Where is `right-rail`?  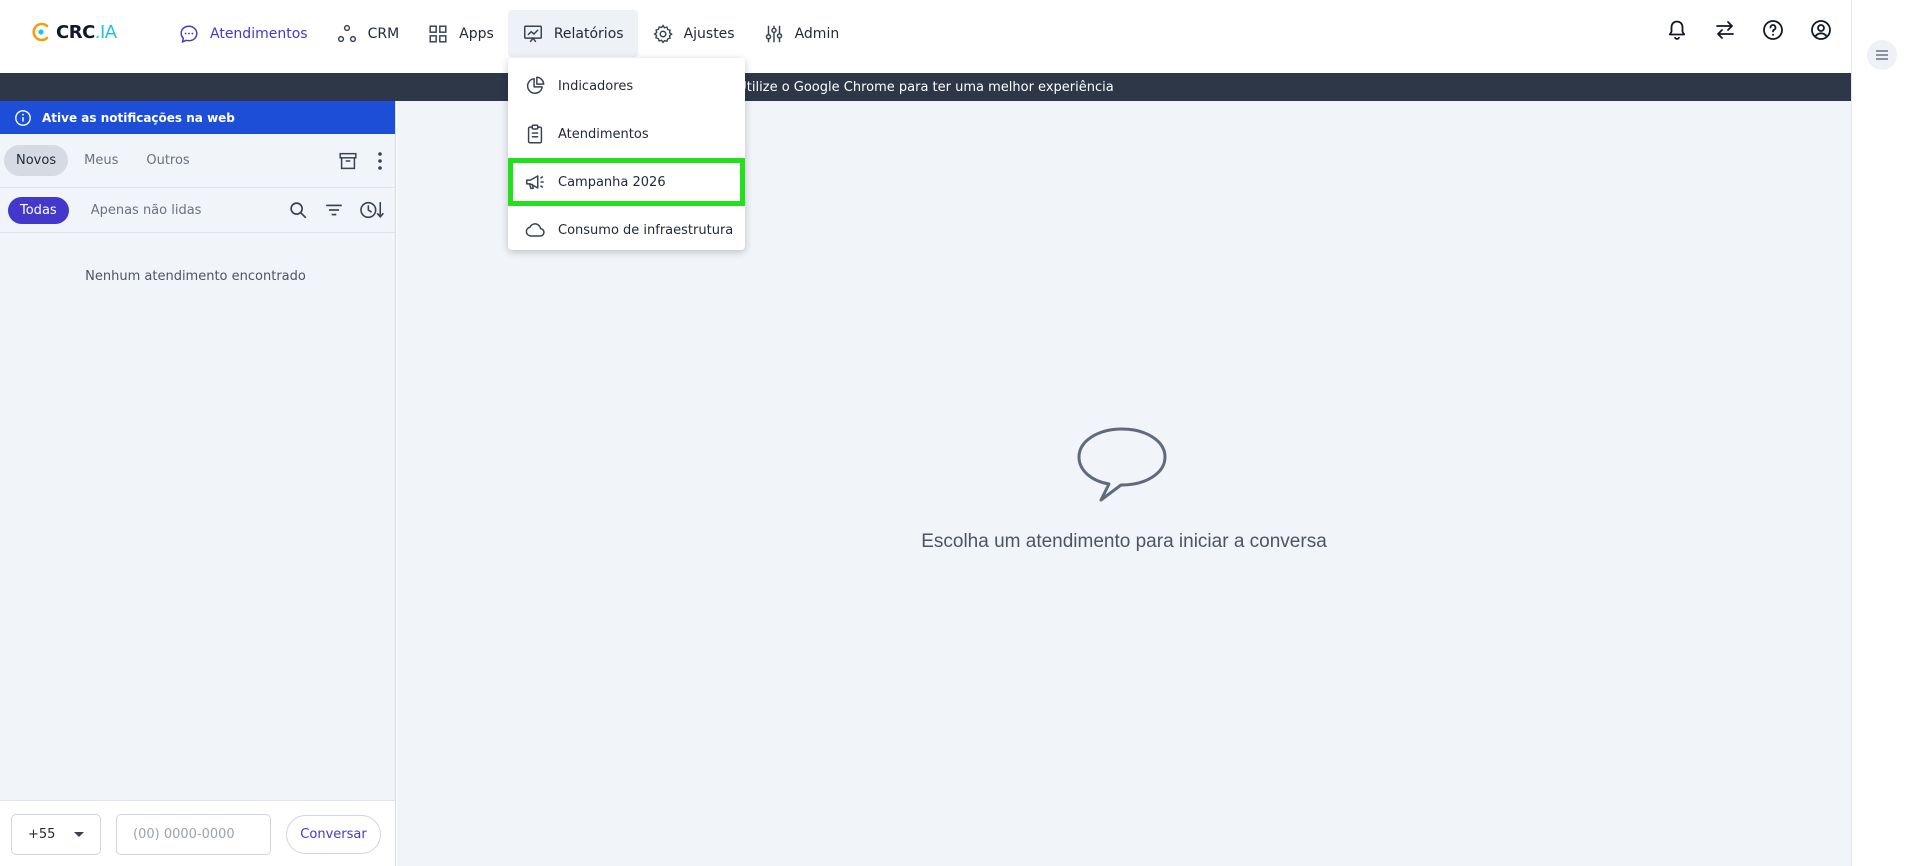
right-rail is located at coordinates (1881, 433).